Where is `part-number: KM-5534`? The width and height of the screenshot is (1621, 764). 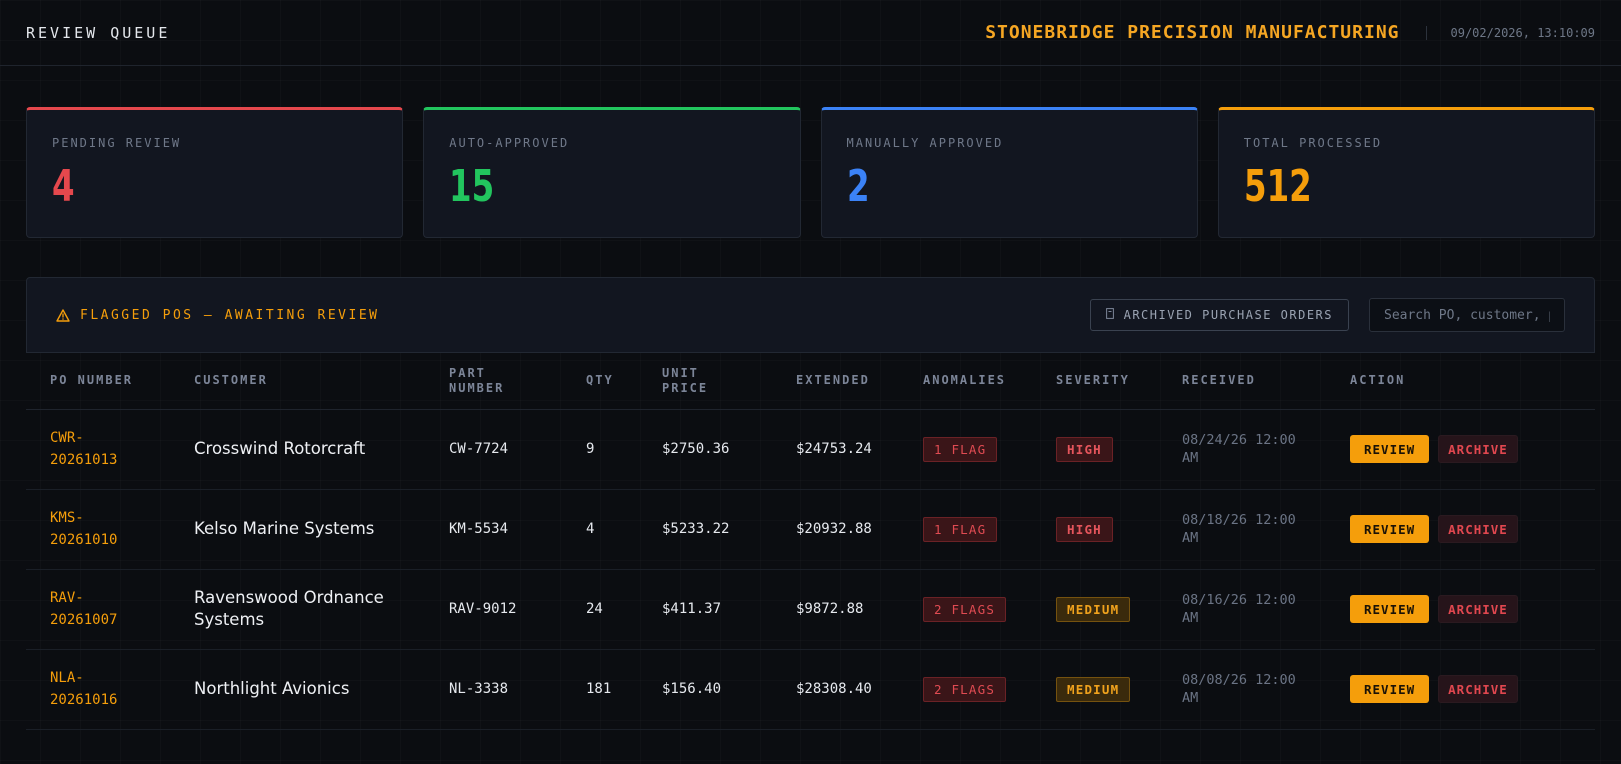
part-number: KM-5534 is located at coordinates (517, 529).